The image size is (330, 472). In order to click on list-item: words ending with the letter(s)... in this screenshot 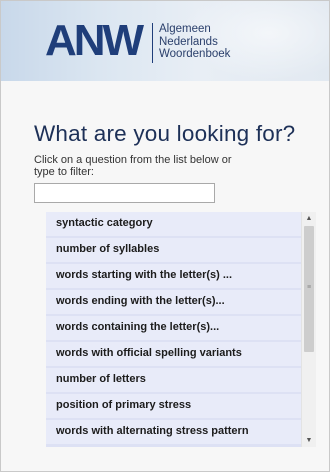, I will do `click(173, 302)`.